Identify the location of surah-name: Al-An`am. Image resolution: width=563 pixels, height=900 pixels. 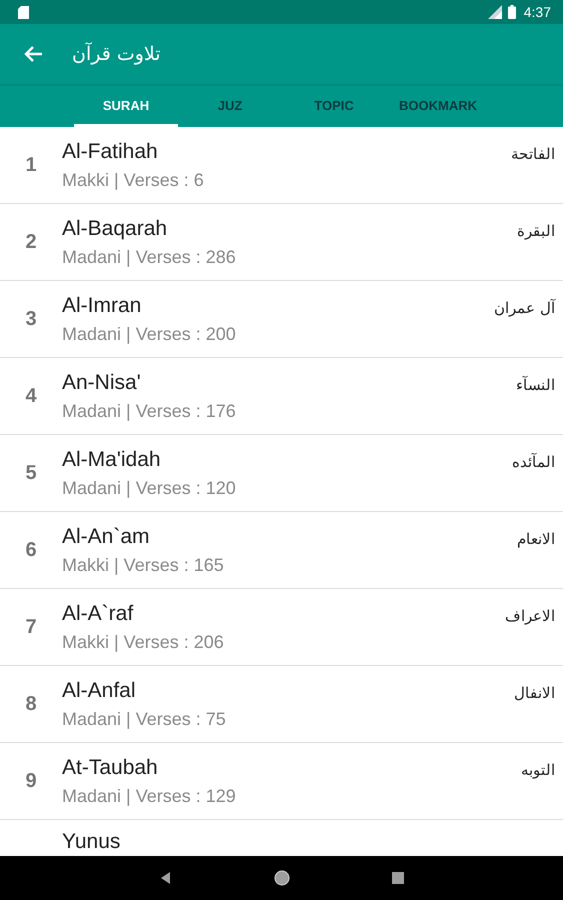
(106, 536).